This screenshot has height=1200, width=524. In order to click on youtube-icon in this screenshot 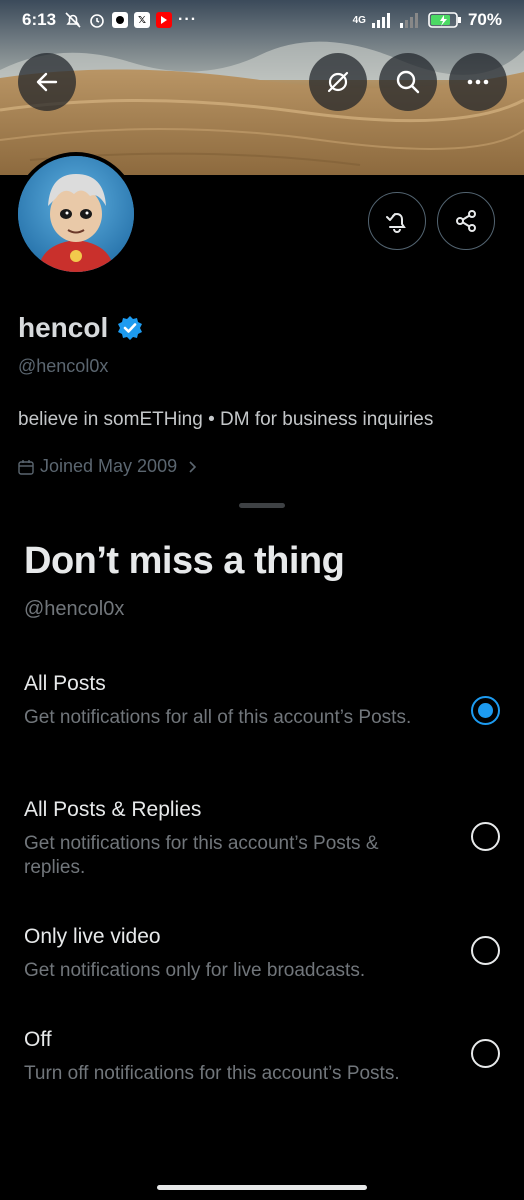, I will do `click(164, 20)`.